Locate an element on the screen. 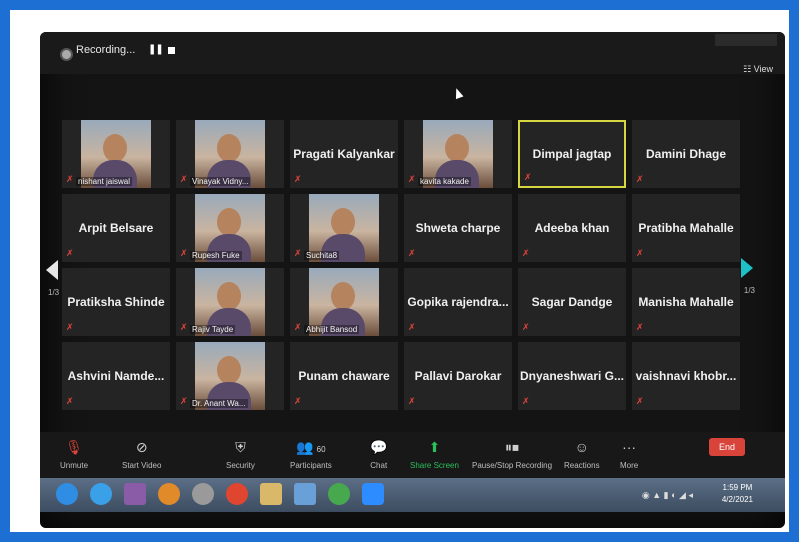 The width and height of the screenshot is (799, 542). more-button: ··· More is located at coordinates (629, 454).